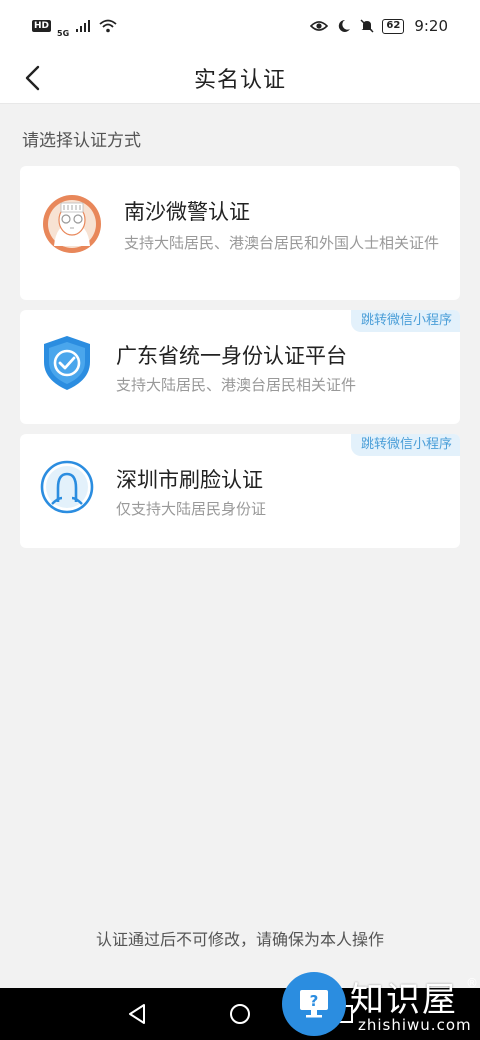 This screenshot has width=480, height=1040. Describe the element at coordinates (415, 1025) in the screenshot. I see `watermark-url: zhishiwu.com` at that location.